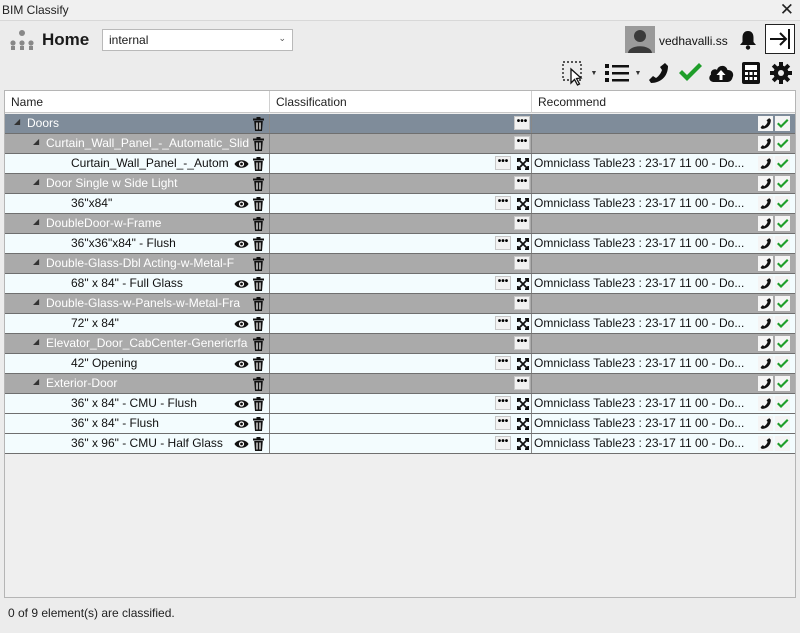 This screenshot has width=800, height=633. I want to click on logout-icon, so click(780, 39).